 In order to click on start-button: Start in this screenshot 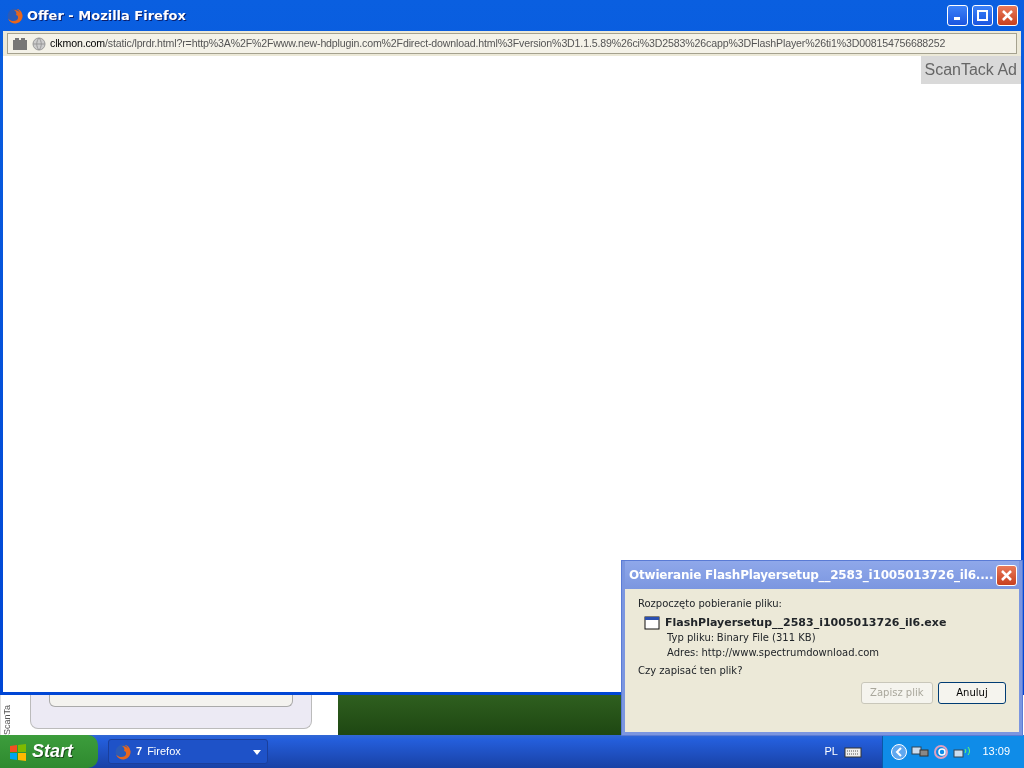, I will do `click(49, 751)`.